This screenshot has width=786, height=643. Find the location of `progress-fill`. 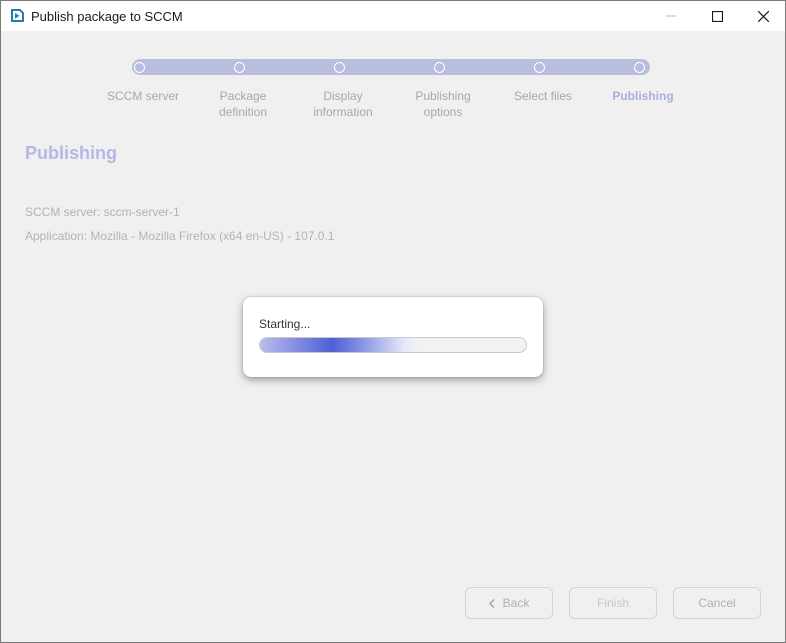

progress-fill is located at coordinates (340, 345).